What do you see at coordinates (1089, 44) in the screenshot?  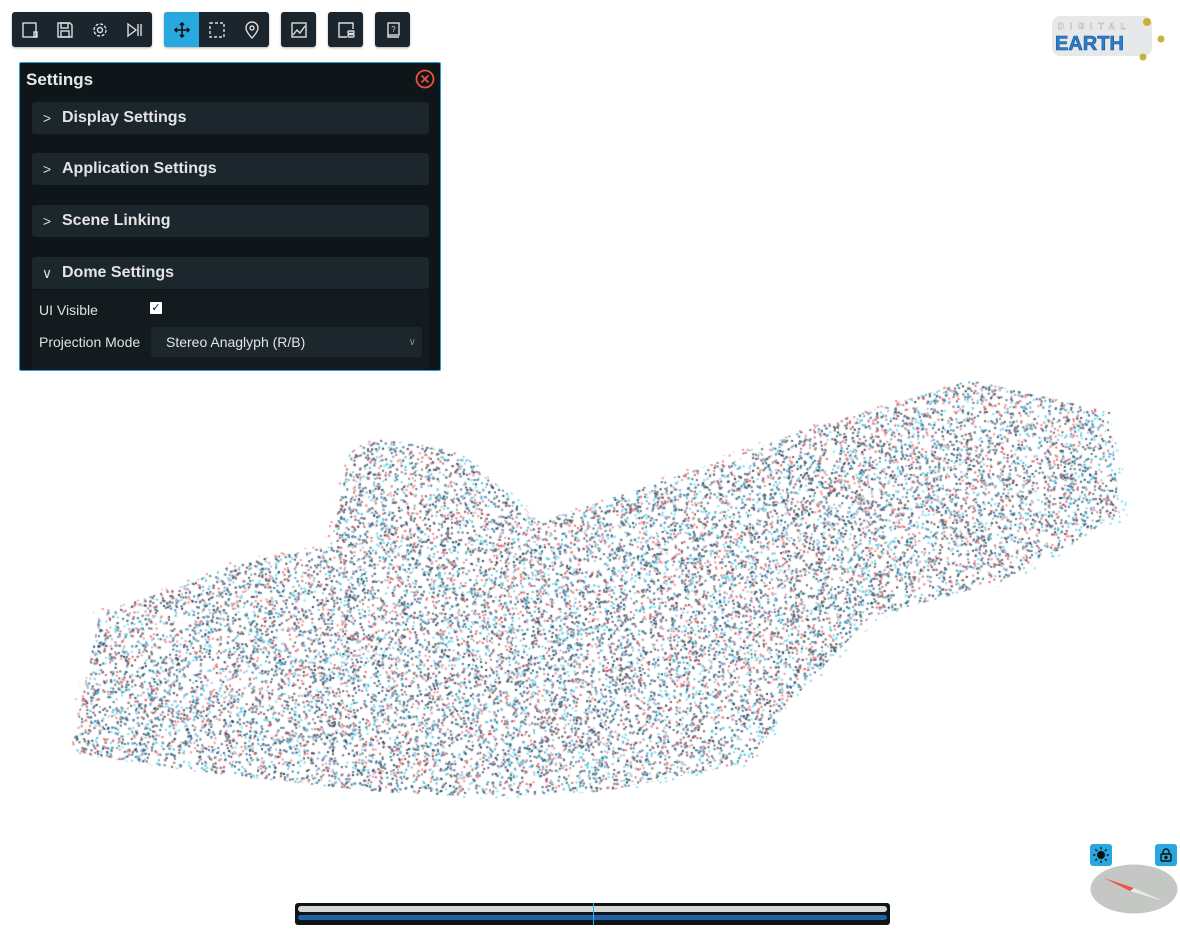 I see `svg-text: EARTH` at bounding box center [1089, 44].